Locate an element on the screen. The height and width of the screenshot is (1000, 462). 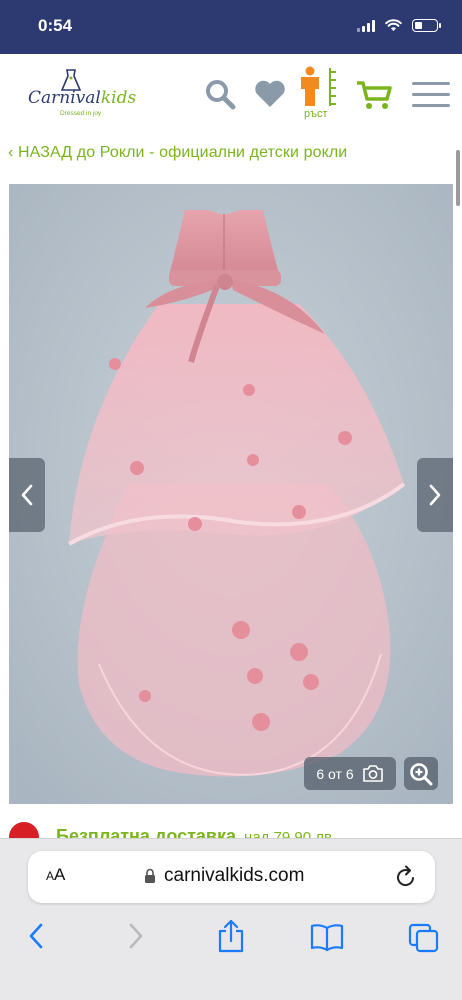
gallery-prev-button is located at coordinates (27, 495).